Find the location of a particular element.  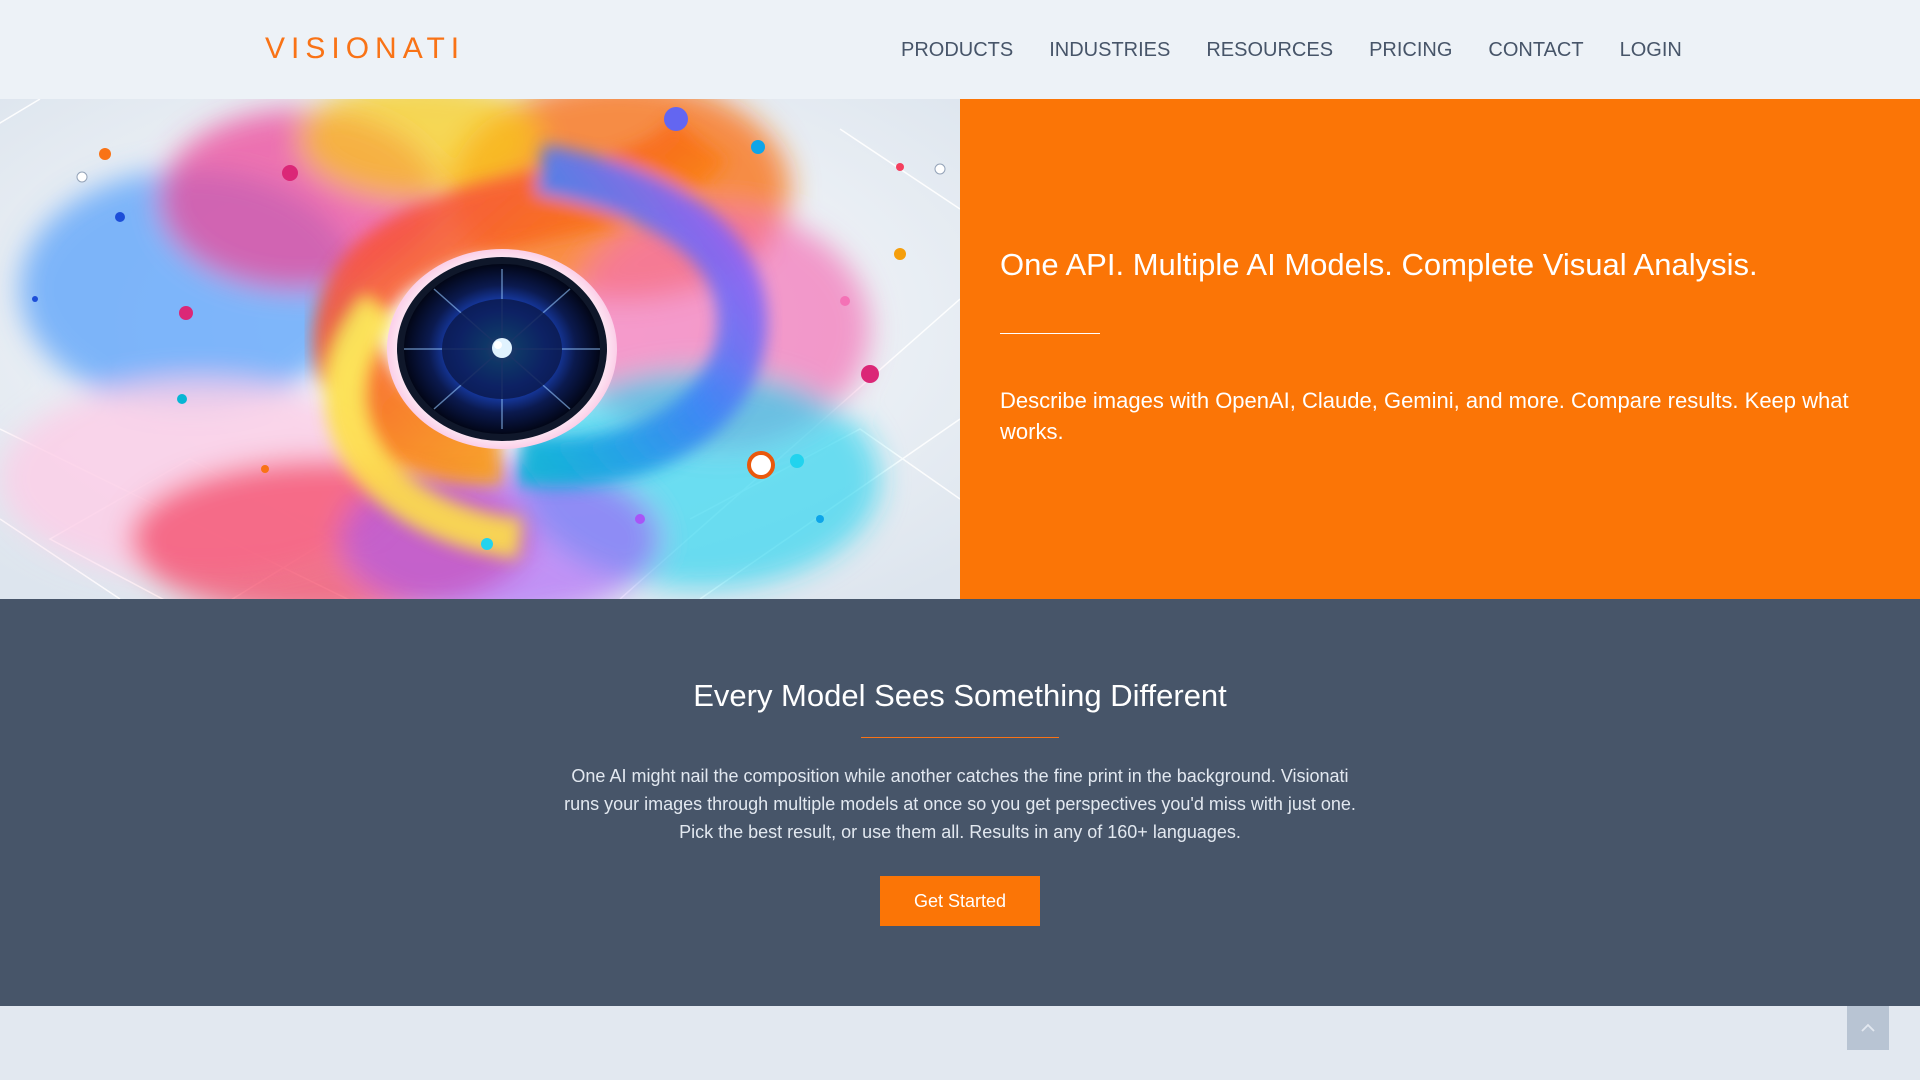

nav-item-resources: RESOURCES is located at coordinates (1269, 50).